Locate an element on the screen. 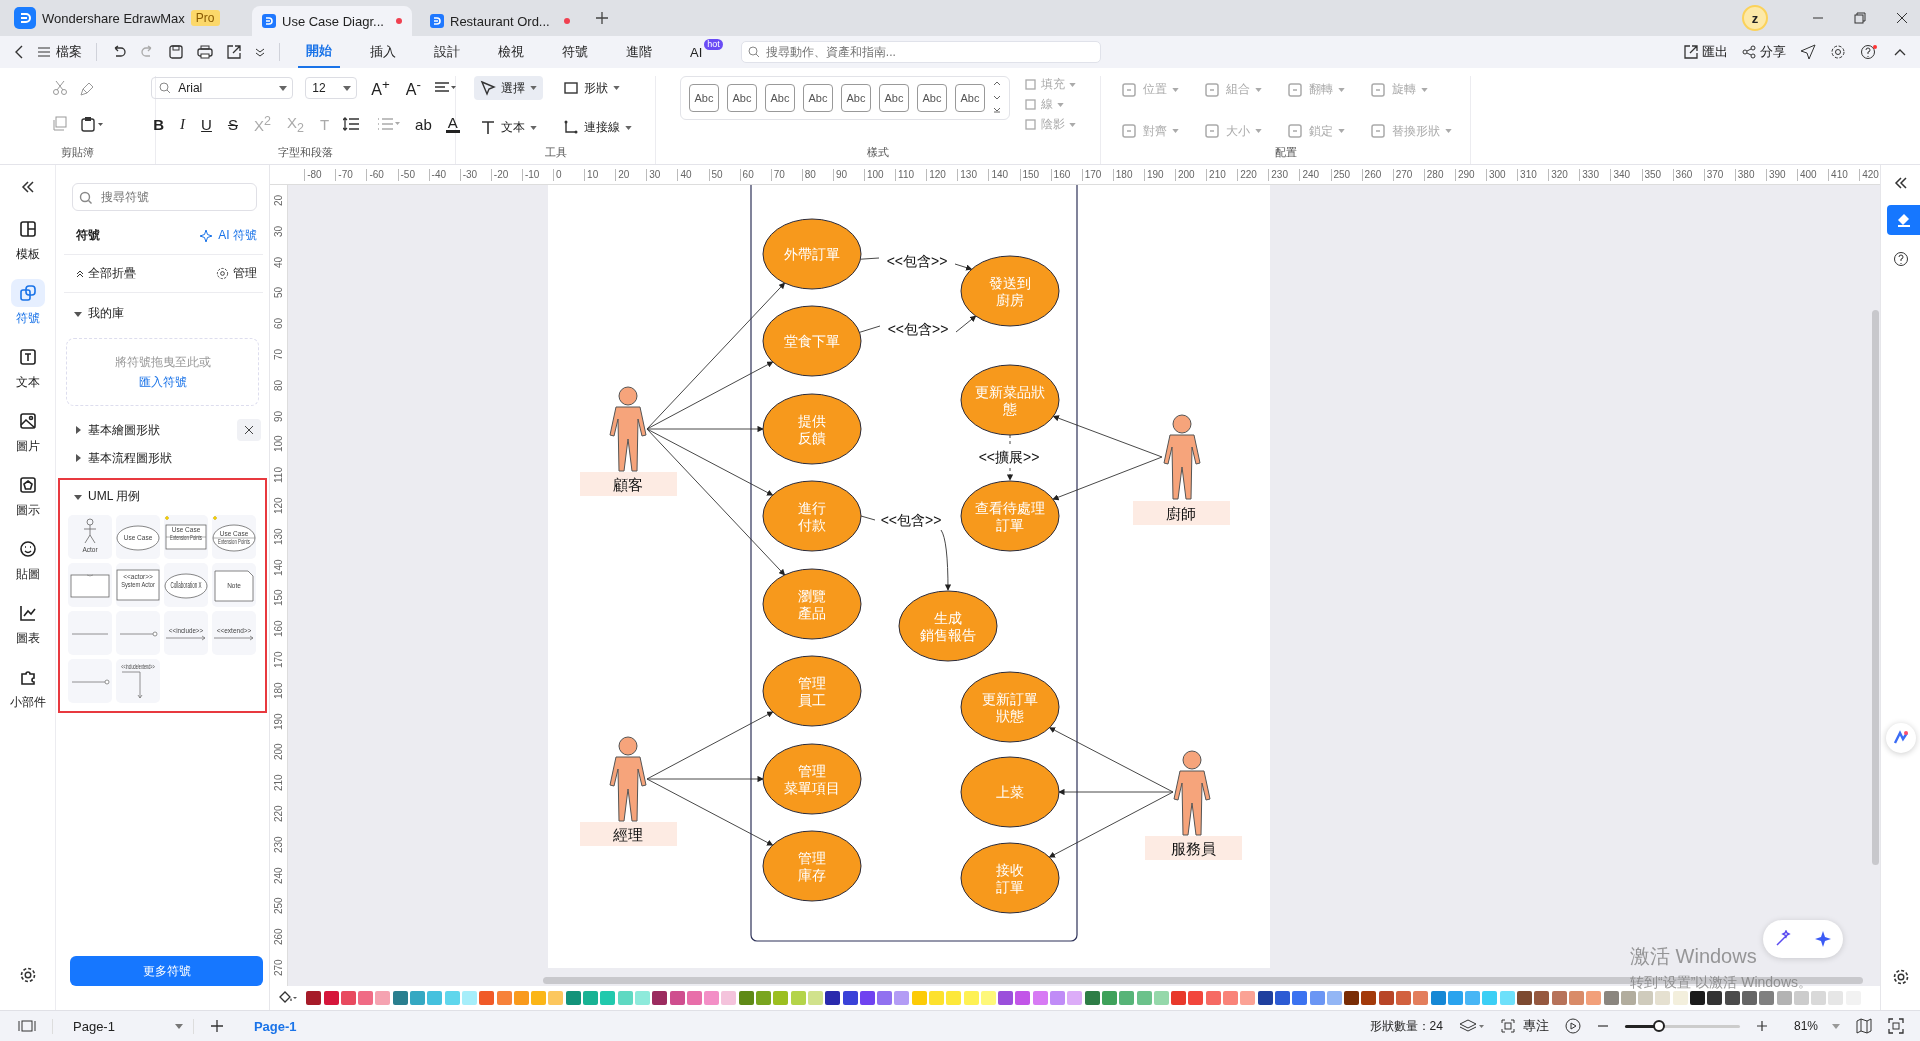 The height and width of the screenshot is (1041, 1920). sidebar-item: 小部件 is located at coordinates (27, 688).